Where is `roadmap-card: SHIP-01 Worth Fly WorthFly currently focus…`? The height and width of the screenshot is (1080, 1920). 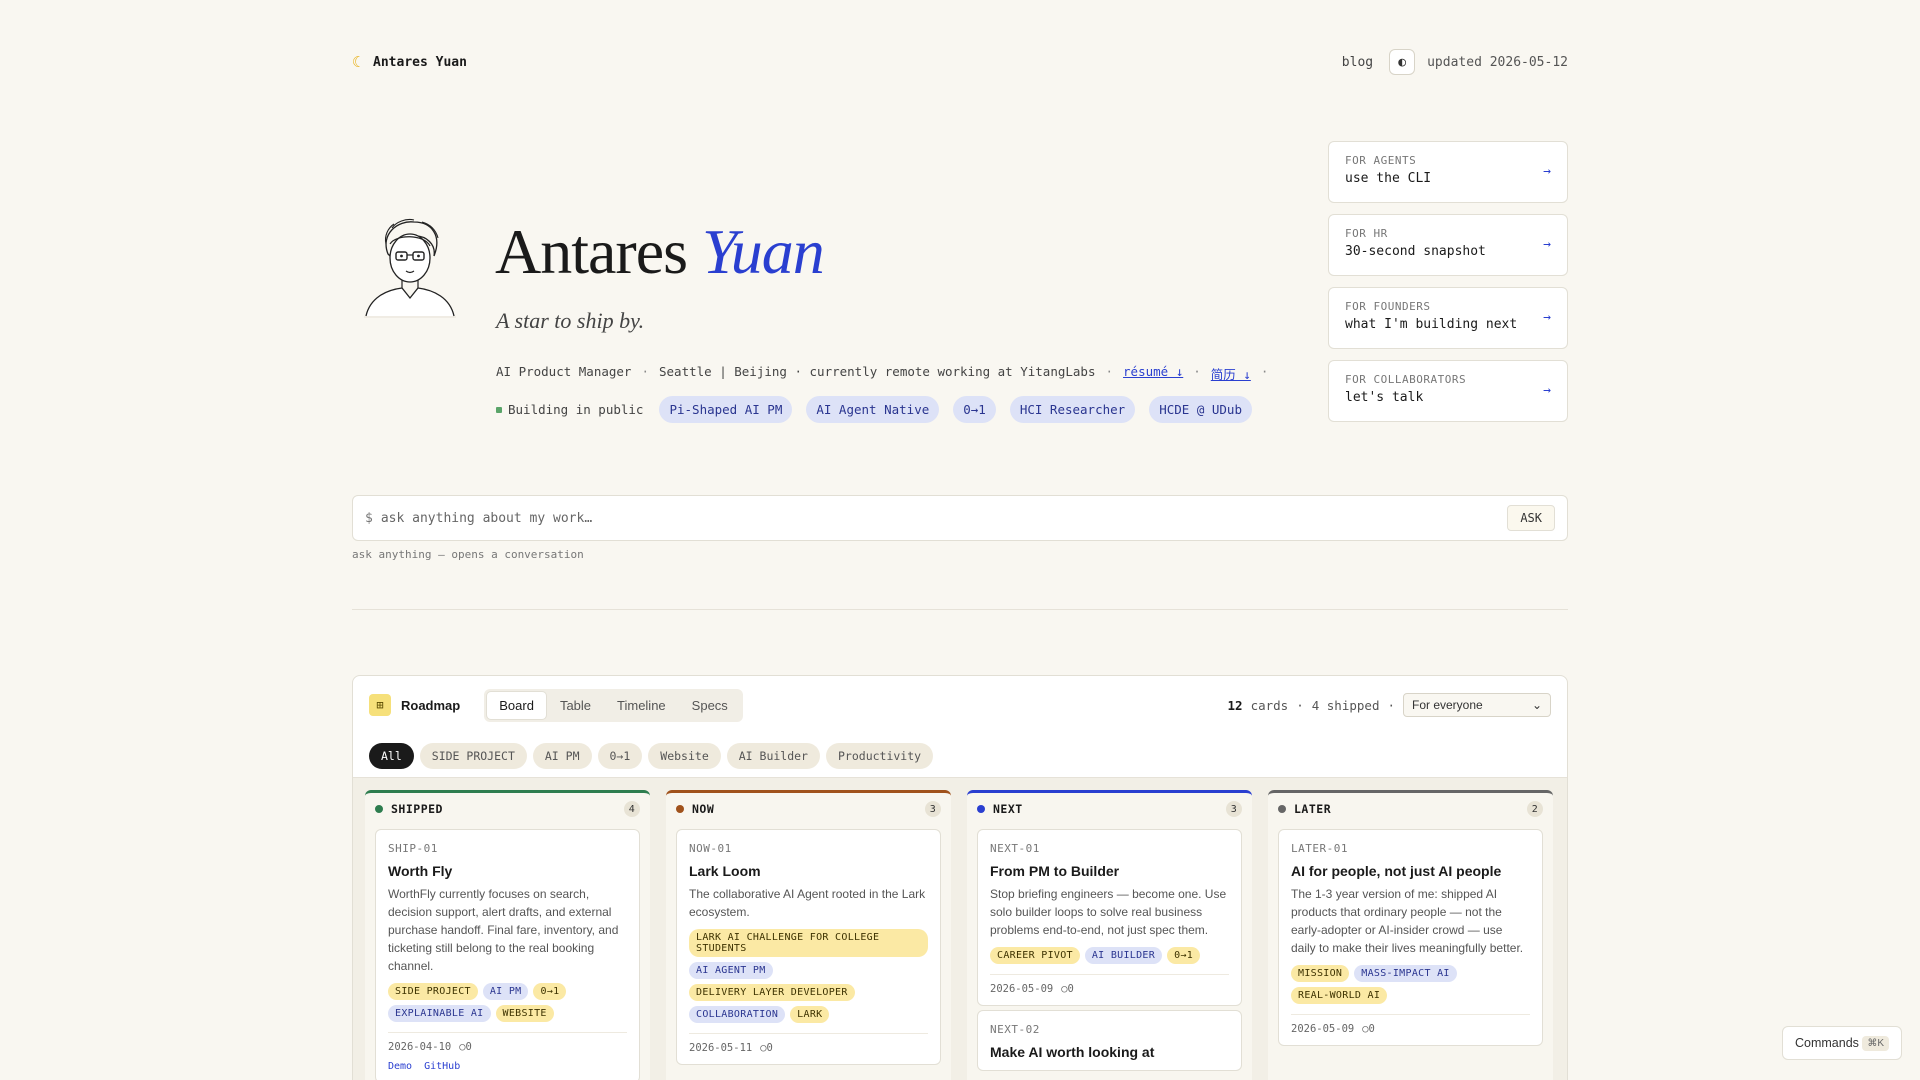
roadmap-card: SHIP-01 Worth Fly WorthFly currently focus… is located at coordinates (507, 954).